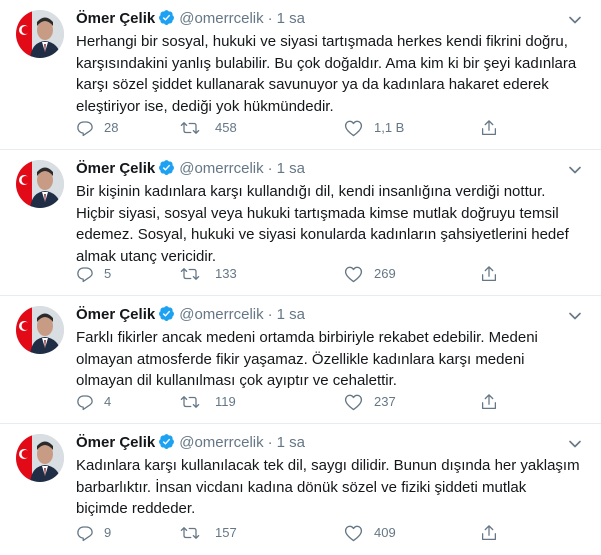  Describe the element at coordinates (108, 532) in the screenshot. I see `reply-count: 9` at that location.